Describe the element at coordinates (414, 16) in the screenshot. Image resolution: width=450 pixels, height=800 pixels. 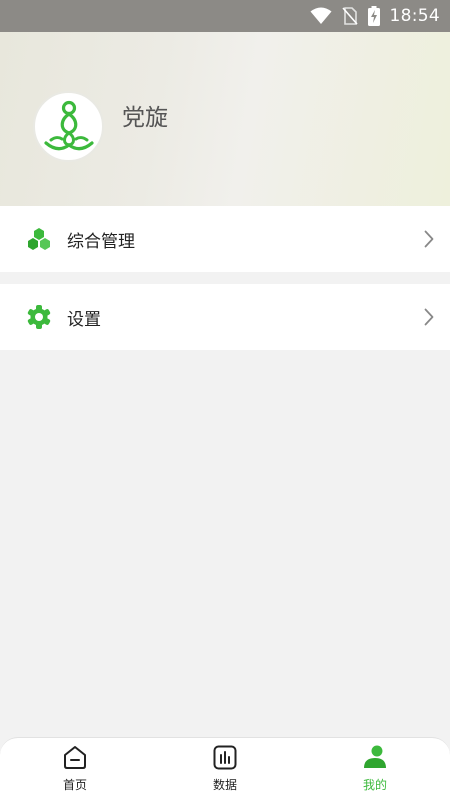
I see `status-time: 18:54` at that location.